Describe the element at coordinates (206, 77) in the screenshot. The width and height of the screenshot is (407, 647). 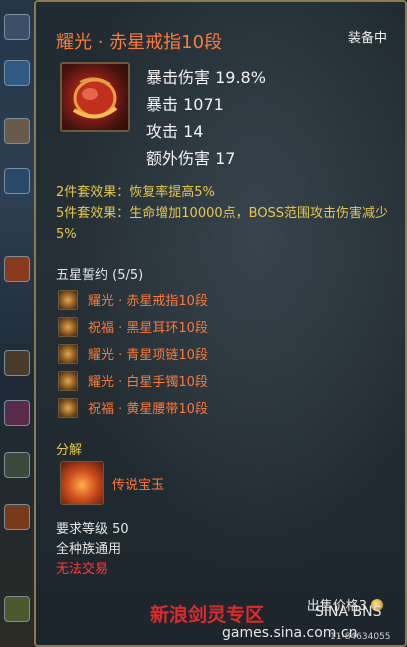
I see `stat-crit-damage: 暴击伤害 19.8%` at that location.